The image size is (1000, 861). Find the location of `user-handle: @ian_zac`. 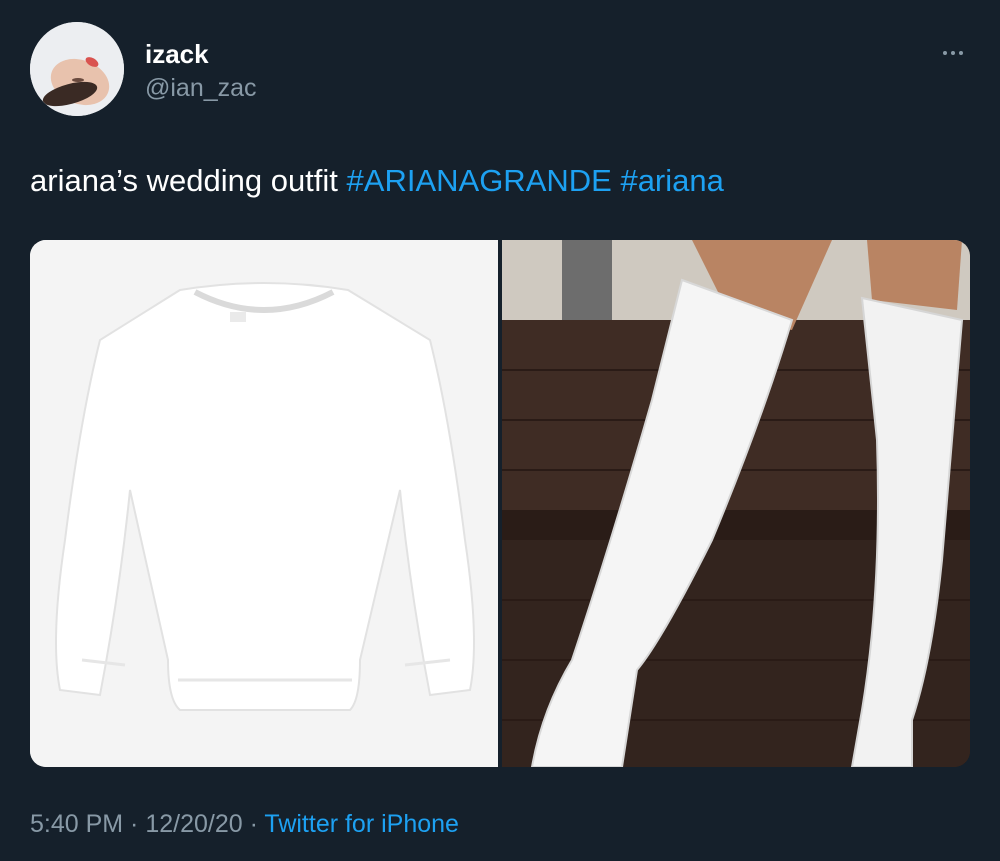

user-handle: @ian_zac is located at coordinates (201, 88).